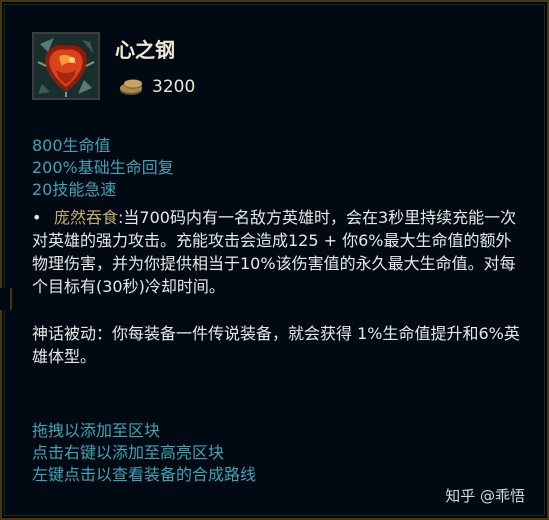 The height and width of the screenshot is (520, 549). Describe the element at coordinates (71, 145) in the screenshot. I see `stat-health: 800生命值` at that location.